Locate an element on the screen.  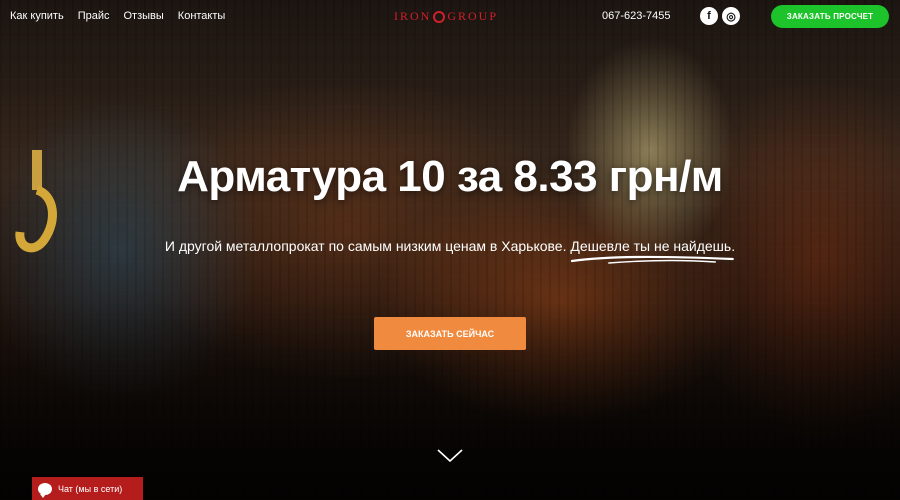
chat-bubble-icon is located at coordinates (45, 490).